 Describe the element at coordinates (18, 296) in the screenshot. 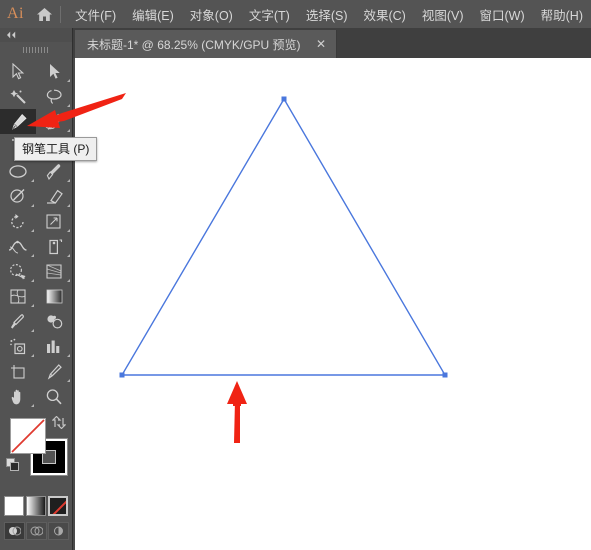

I see `mesh-tool` at that location.